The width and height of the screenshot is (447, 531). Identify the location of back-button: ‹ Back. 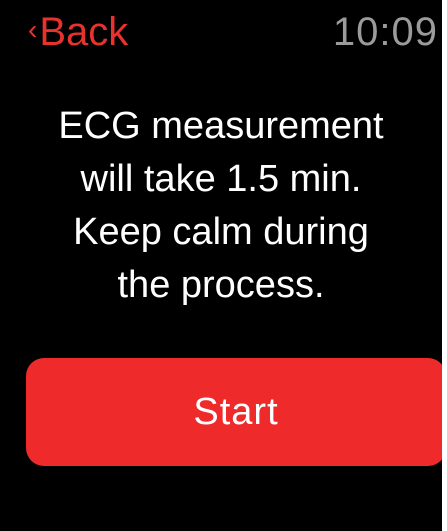
(78, 32).